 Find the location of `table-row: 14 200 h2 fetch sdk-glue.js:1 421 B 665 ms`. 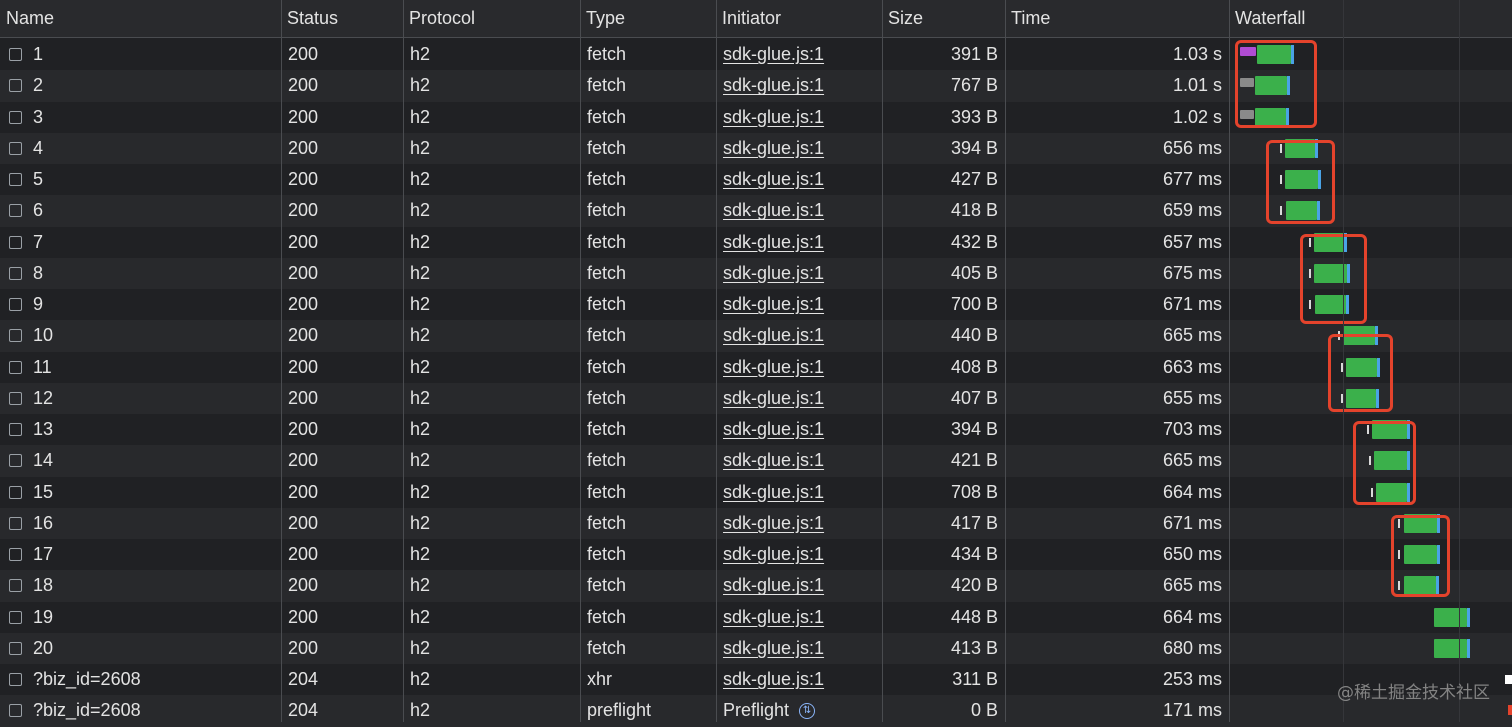

table-row: 14 200 h2 fetch sdk-glue.js:1 421 B 665 ms is located at coordinates (756, 461).